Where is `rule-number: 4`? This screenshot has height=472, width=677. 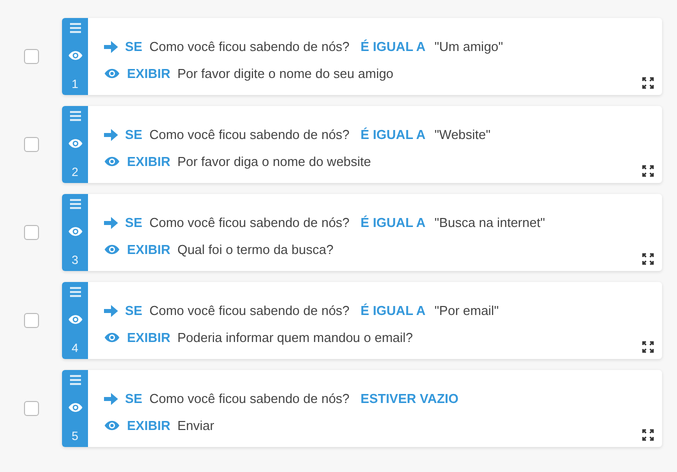
rule-number: 4 is located at coordinates (75, 348).